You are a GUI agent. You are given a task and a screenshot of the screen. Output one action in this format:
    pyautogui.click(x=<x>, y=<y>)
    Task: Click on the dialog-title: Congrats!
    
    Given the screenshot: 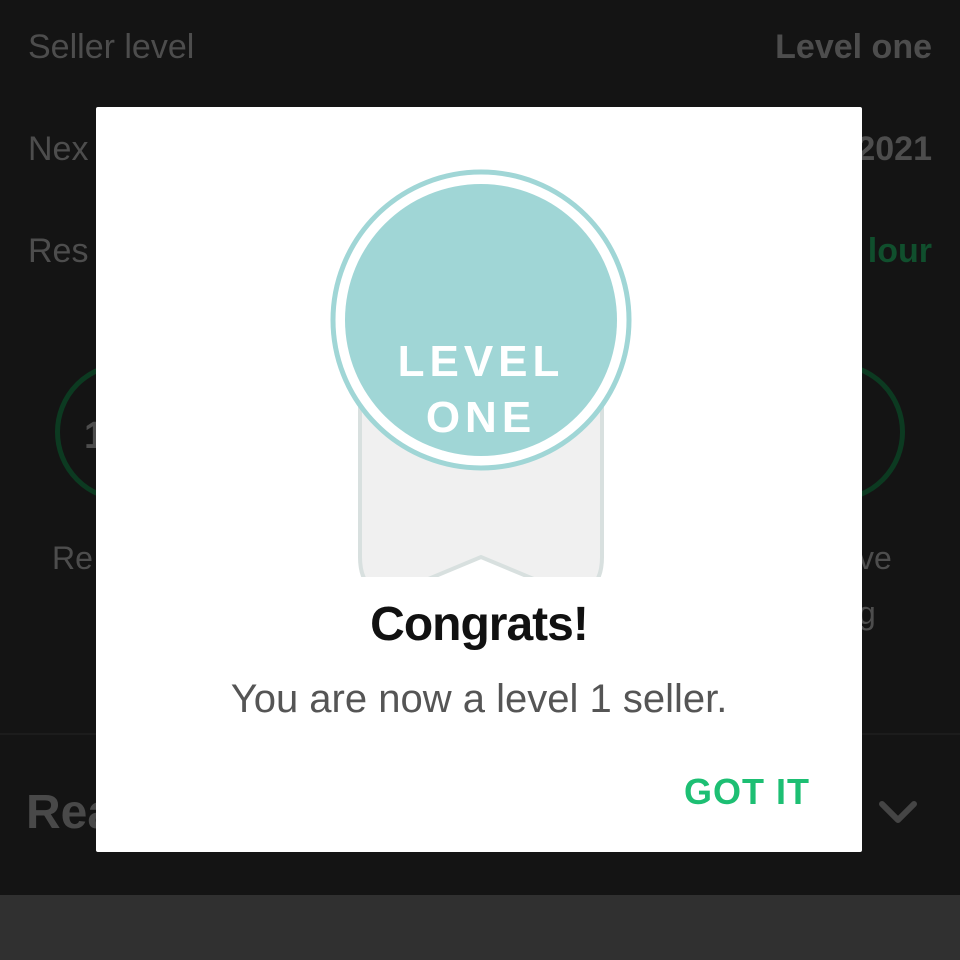 What is the action you would take?
    pyautogui.click(x=479, y=624)
    